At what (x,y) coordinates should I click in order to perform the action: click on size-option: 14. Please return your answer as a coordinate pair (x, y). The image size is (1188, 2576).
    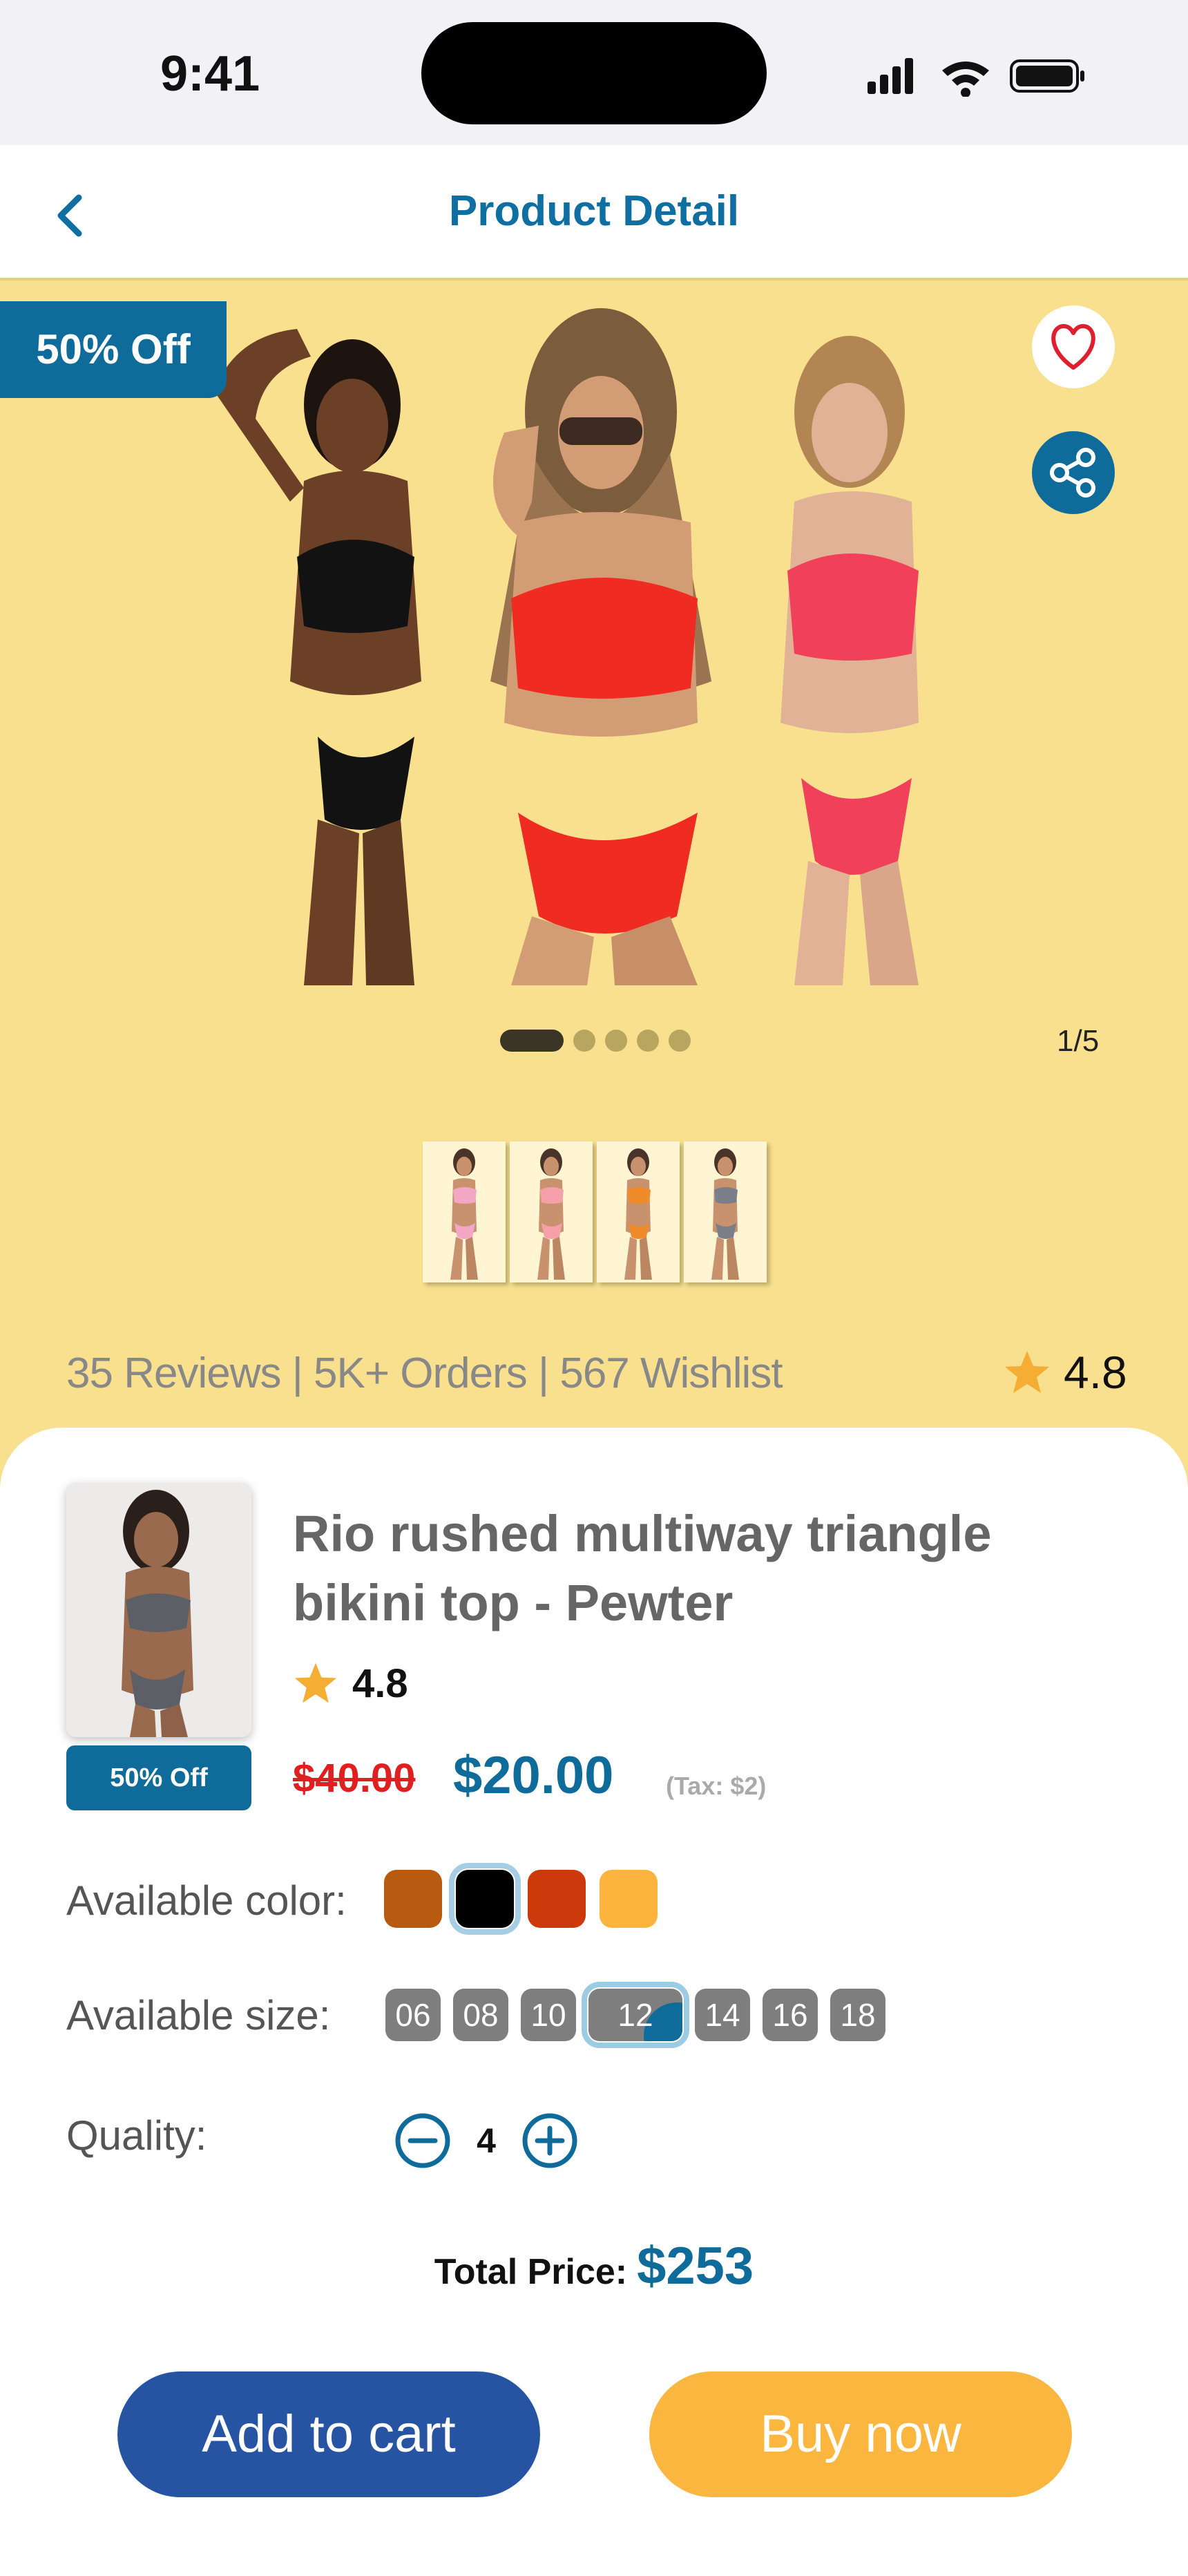
    Looking at the image, I should click on (722, 2015).